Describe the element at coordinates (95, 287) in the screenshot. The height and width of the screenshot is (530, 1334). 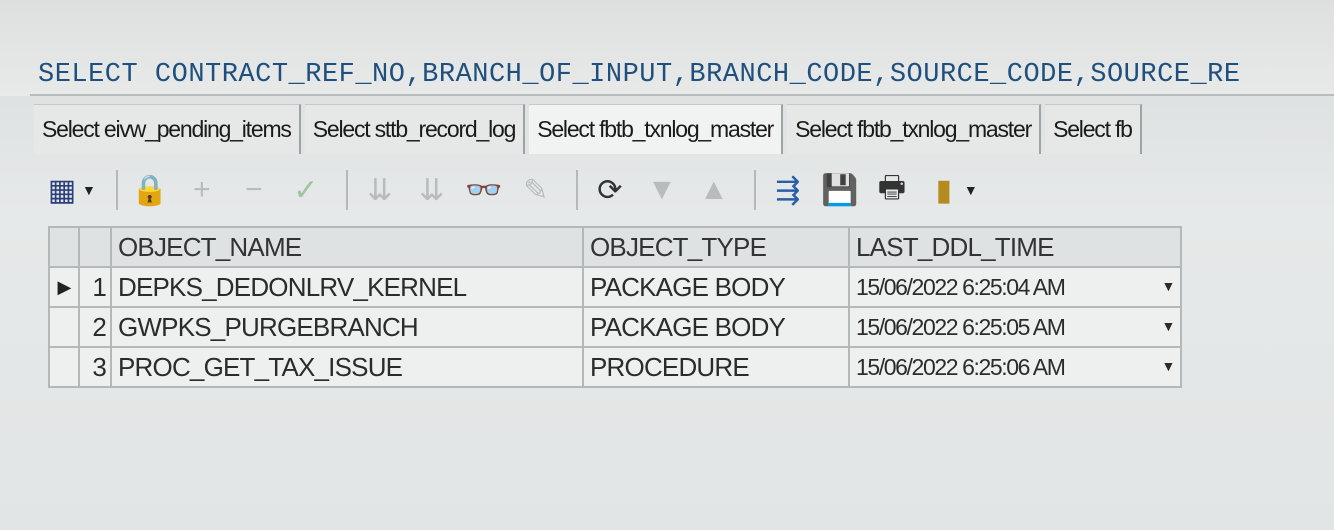
I see `row-number: 1` at that location.